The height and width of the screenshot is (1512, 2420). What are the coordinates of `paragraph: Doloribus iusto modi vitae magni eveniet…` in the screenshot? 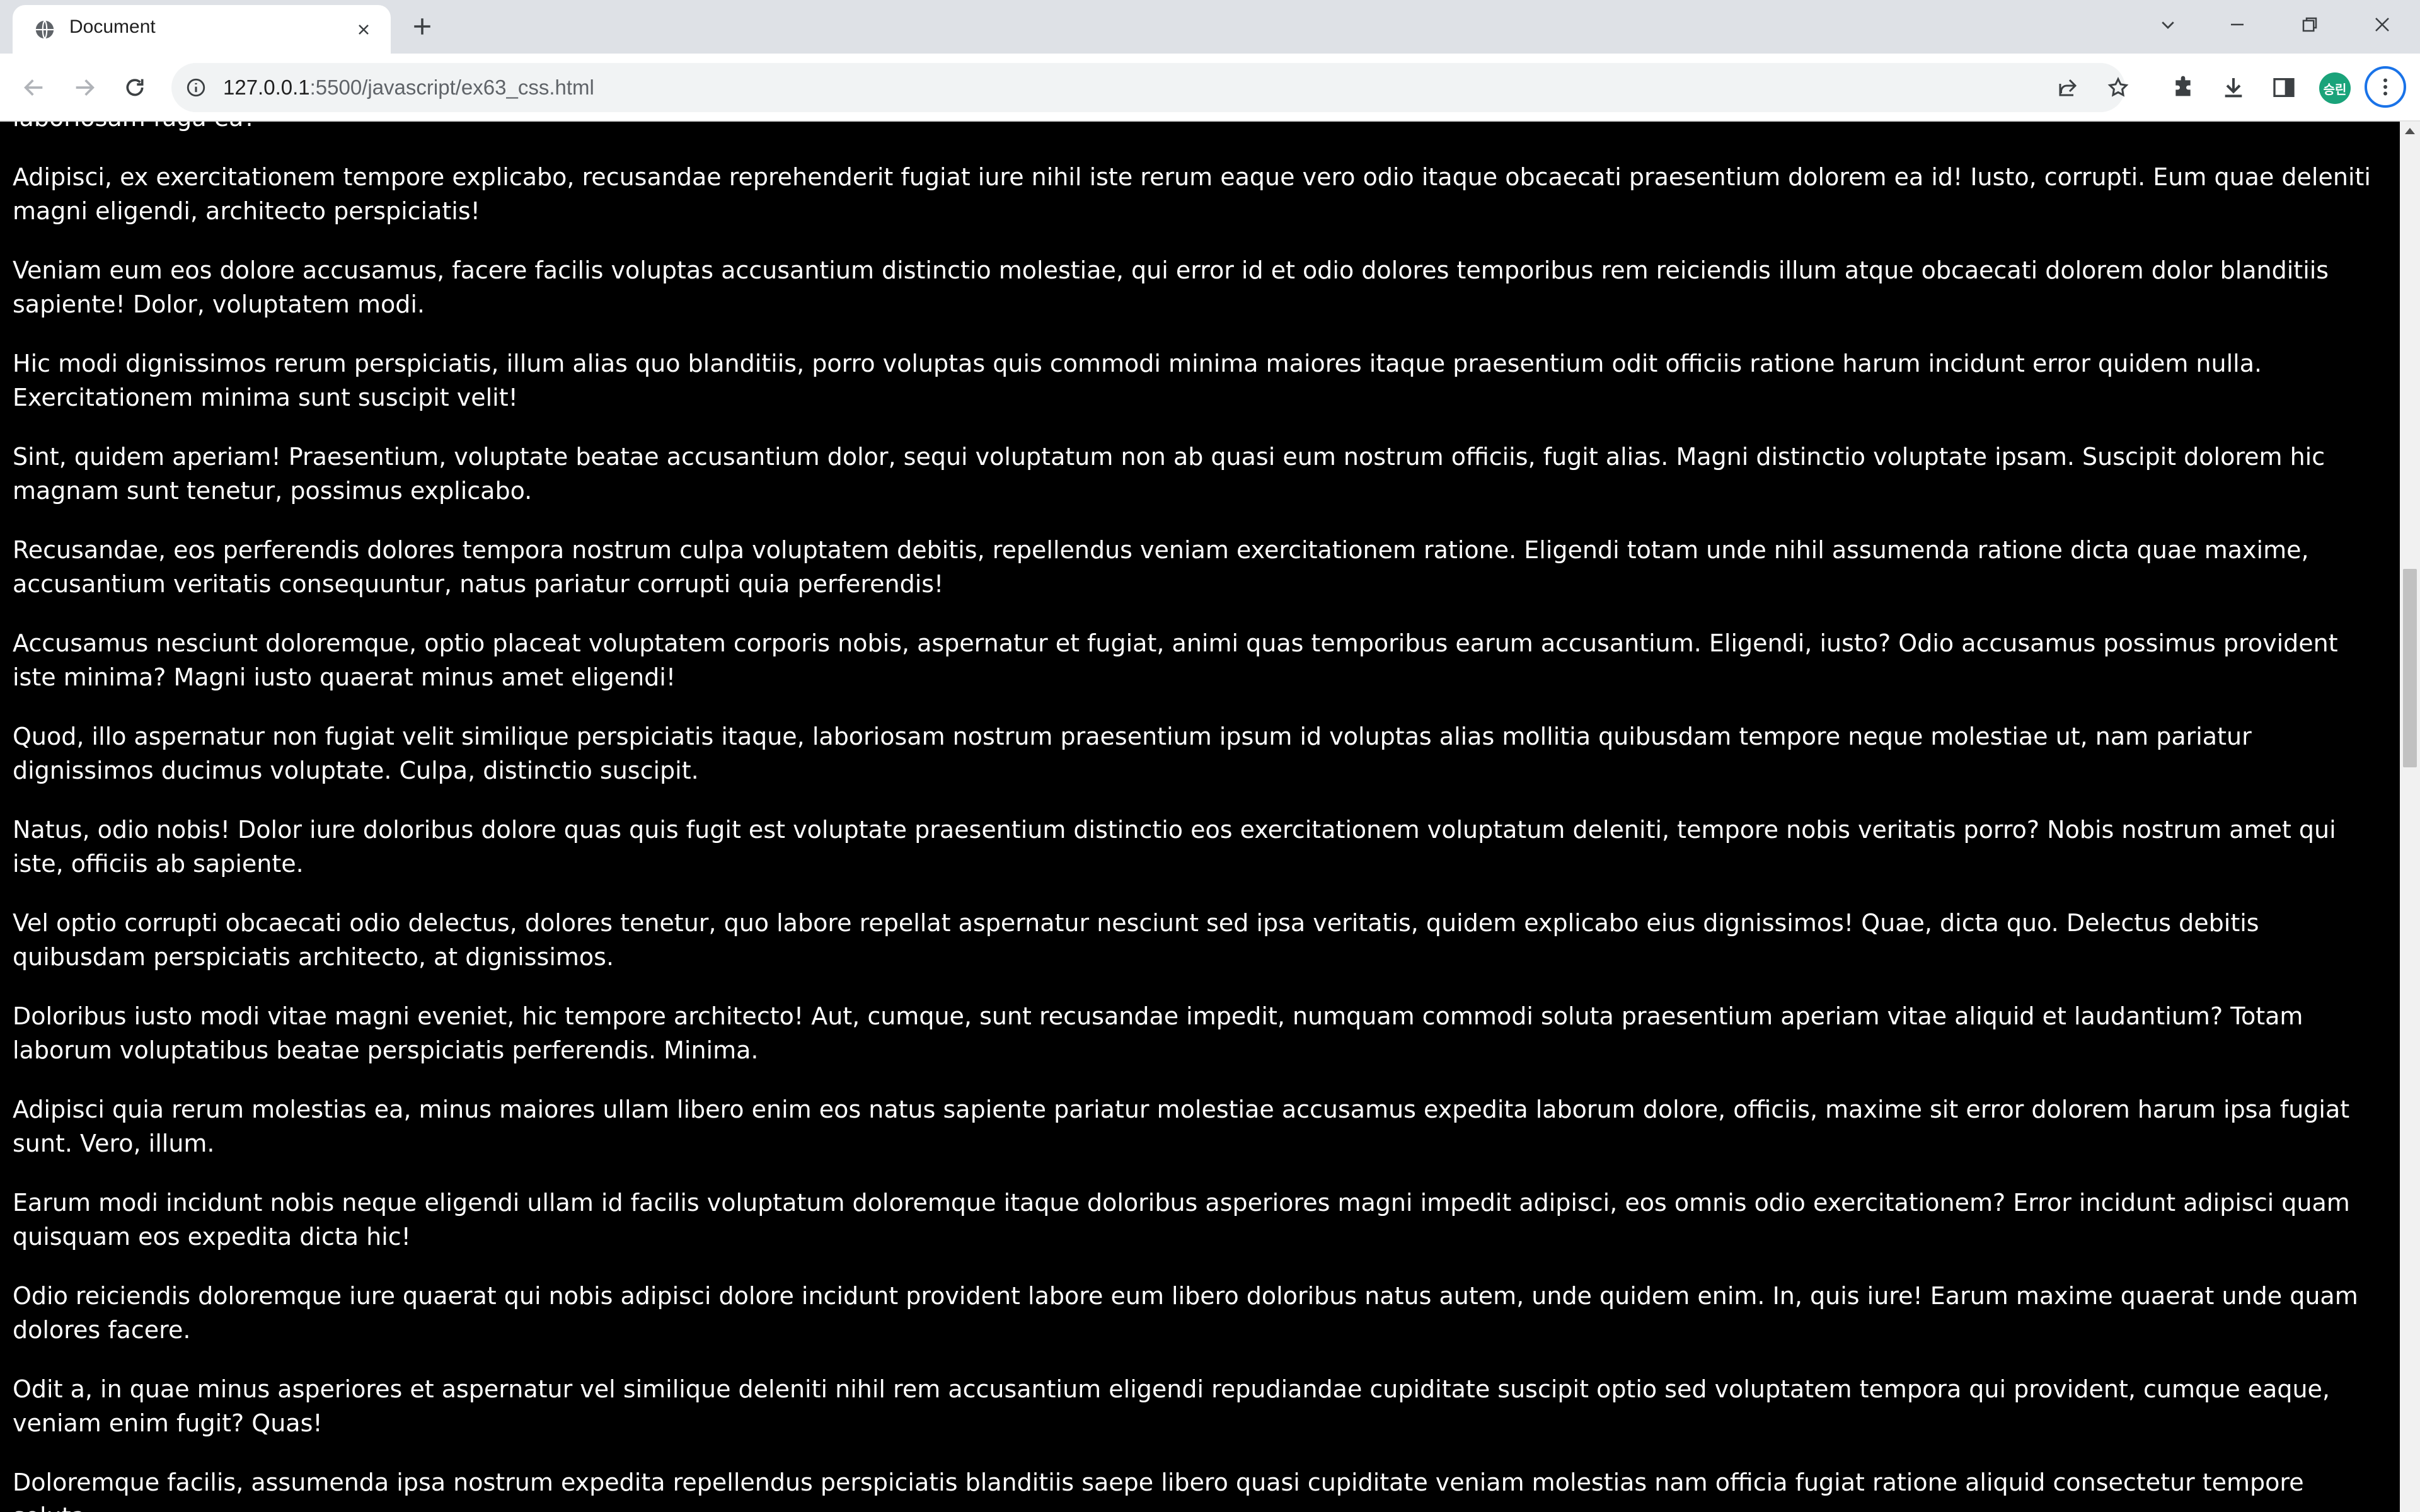 It's located at (1158, 1033).